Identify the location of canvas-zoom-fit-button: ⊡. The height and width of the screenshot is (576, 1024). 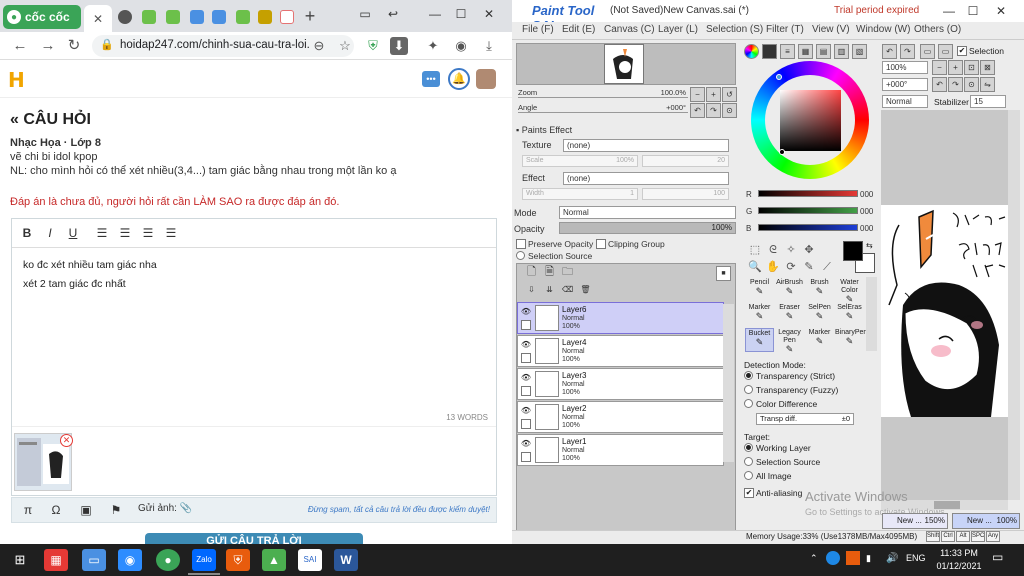
(971, 67).